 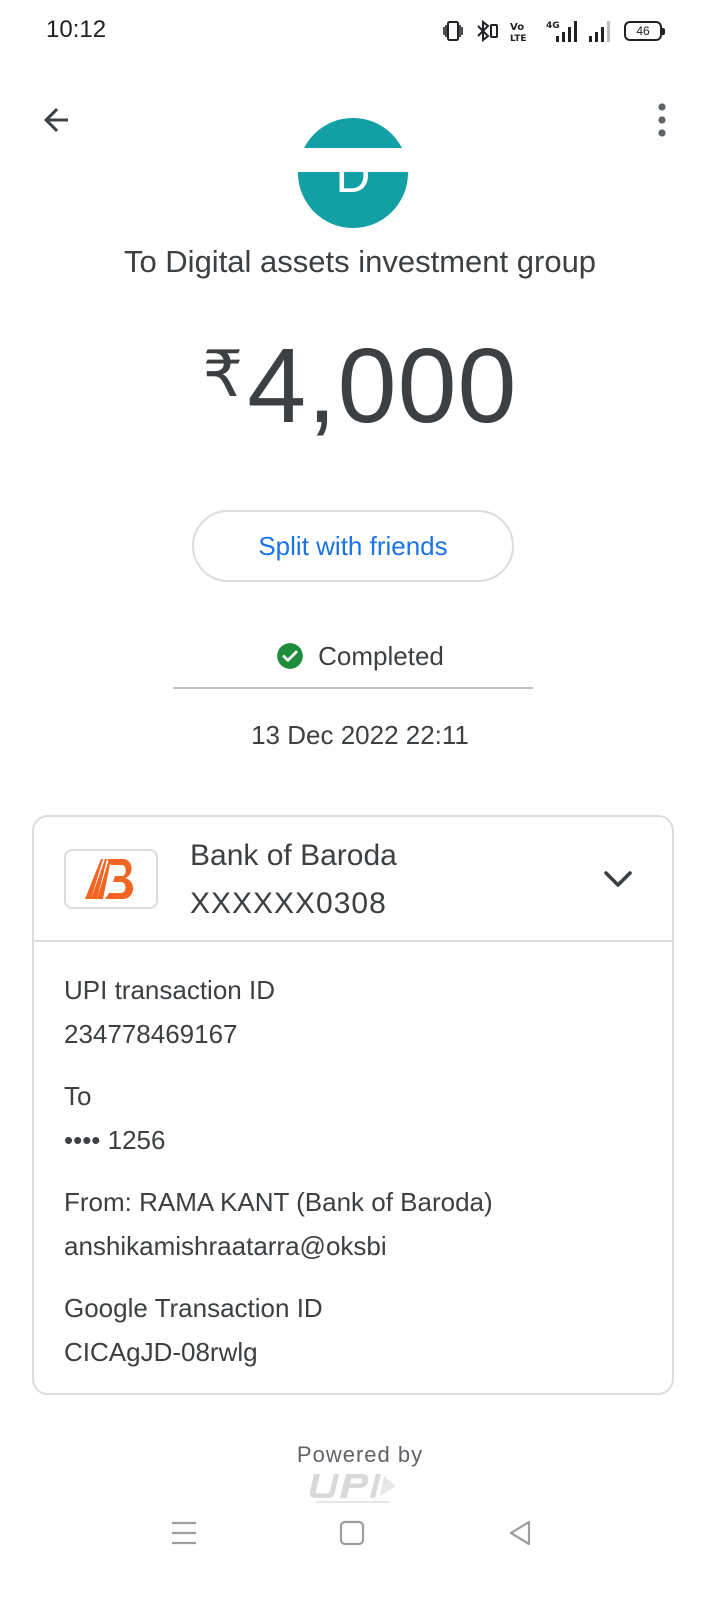 I want to click on recents-button, so click(x=184, y=1533).